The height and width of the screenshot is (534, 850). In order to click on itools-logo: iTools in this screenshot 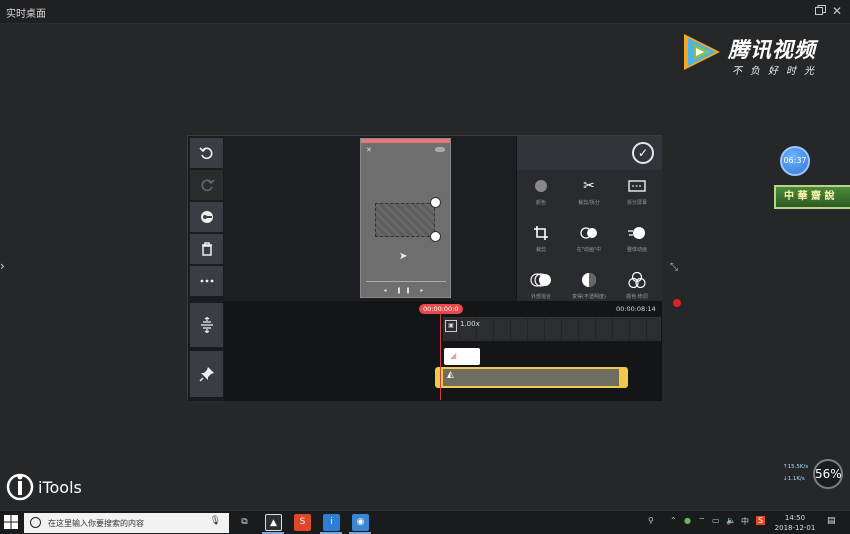, I will do `click(51, 488)`.